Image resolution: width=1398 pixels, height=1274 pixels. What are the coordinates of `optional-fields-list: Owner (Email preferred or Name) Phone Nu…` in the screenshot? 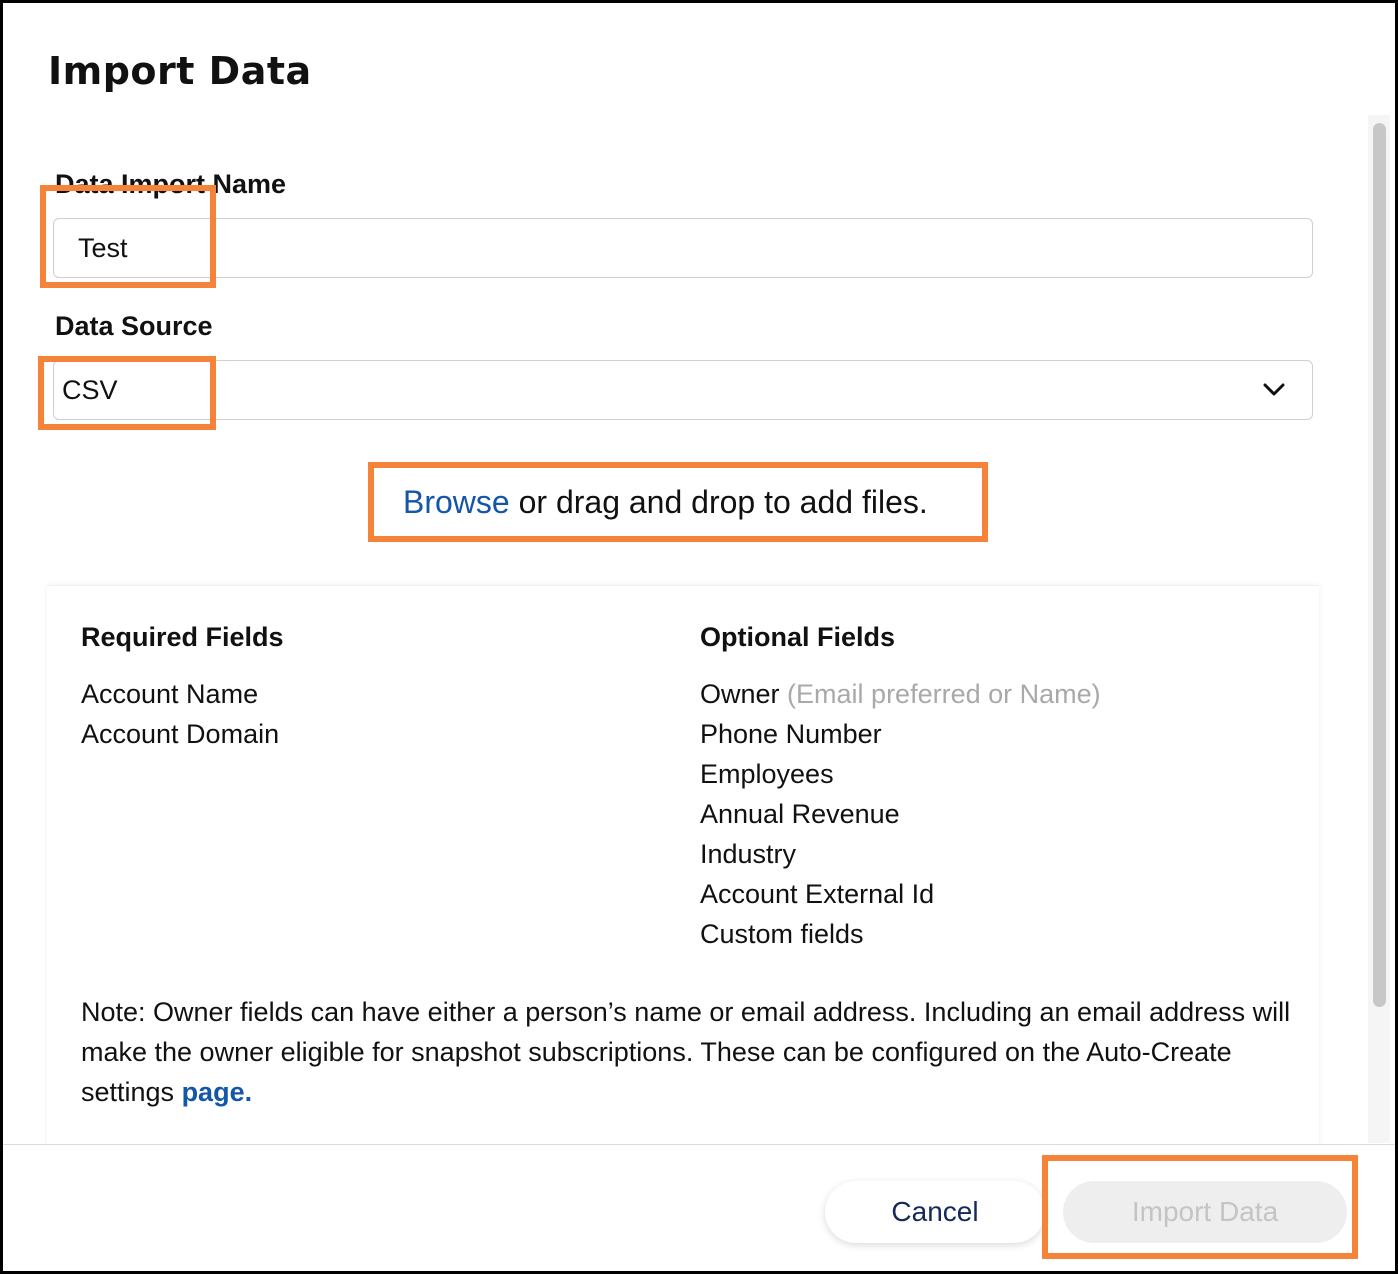 It's located at (900, 814).